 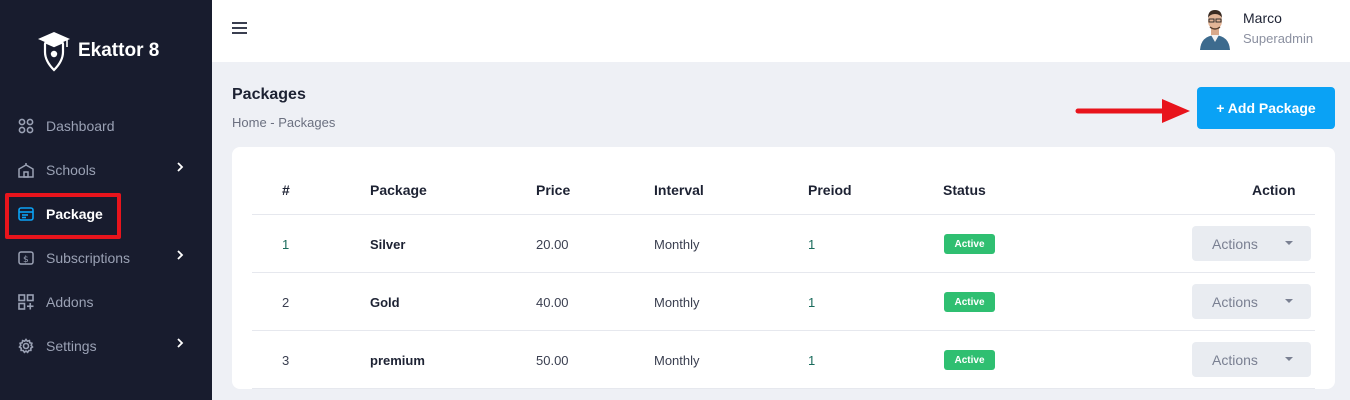 I want to click on brand: Ekattor 8, so click(x=97, y=51).